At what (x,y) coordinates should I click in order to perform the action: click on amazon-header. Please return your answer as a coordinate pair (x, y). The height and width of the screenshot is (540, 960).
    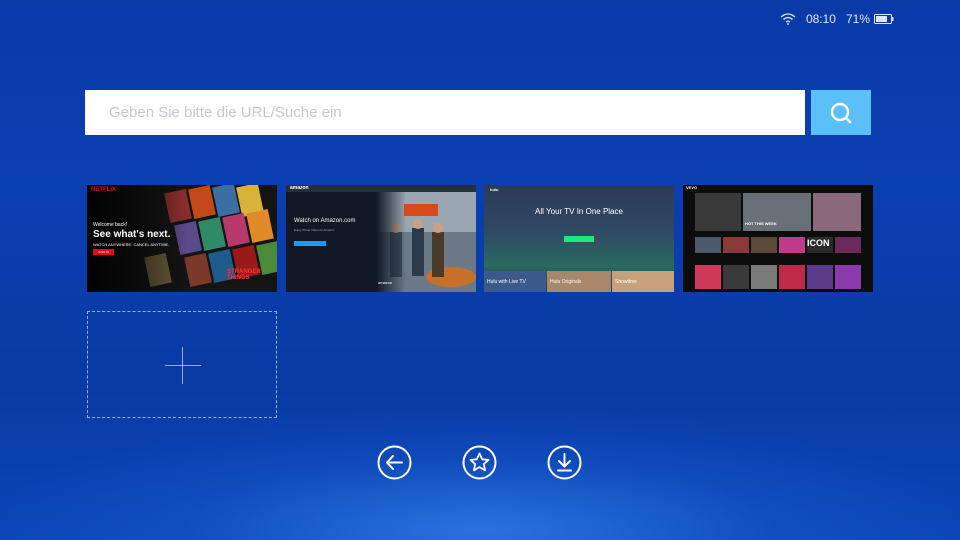
    Looking at the image, I should click on (381, 188).